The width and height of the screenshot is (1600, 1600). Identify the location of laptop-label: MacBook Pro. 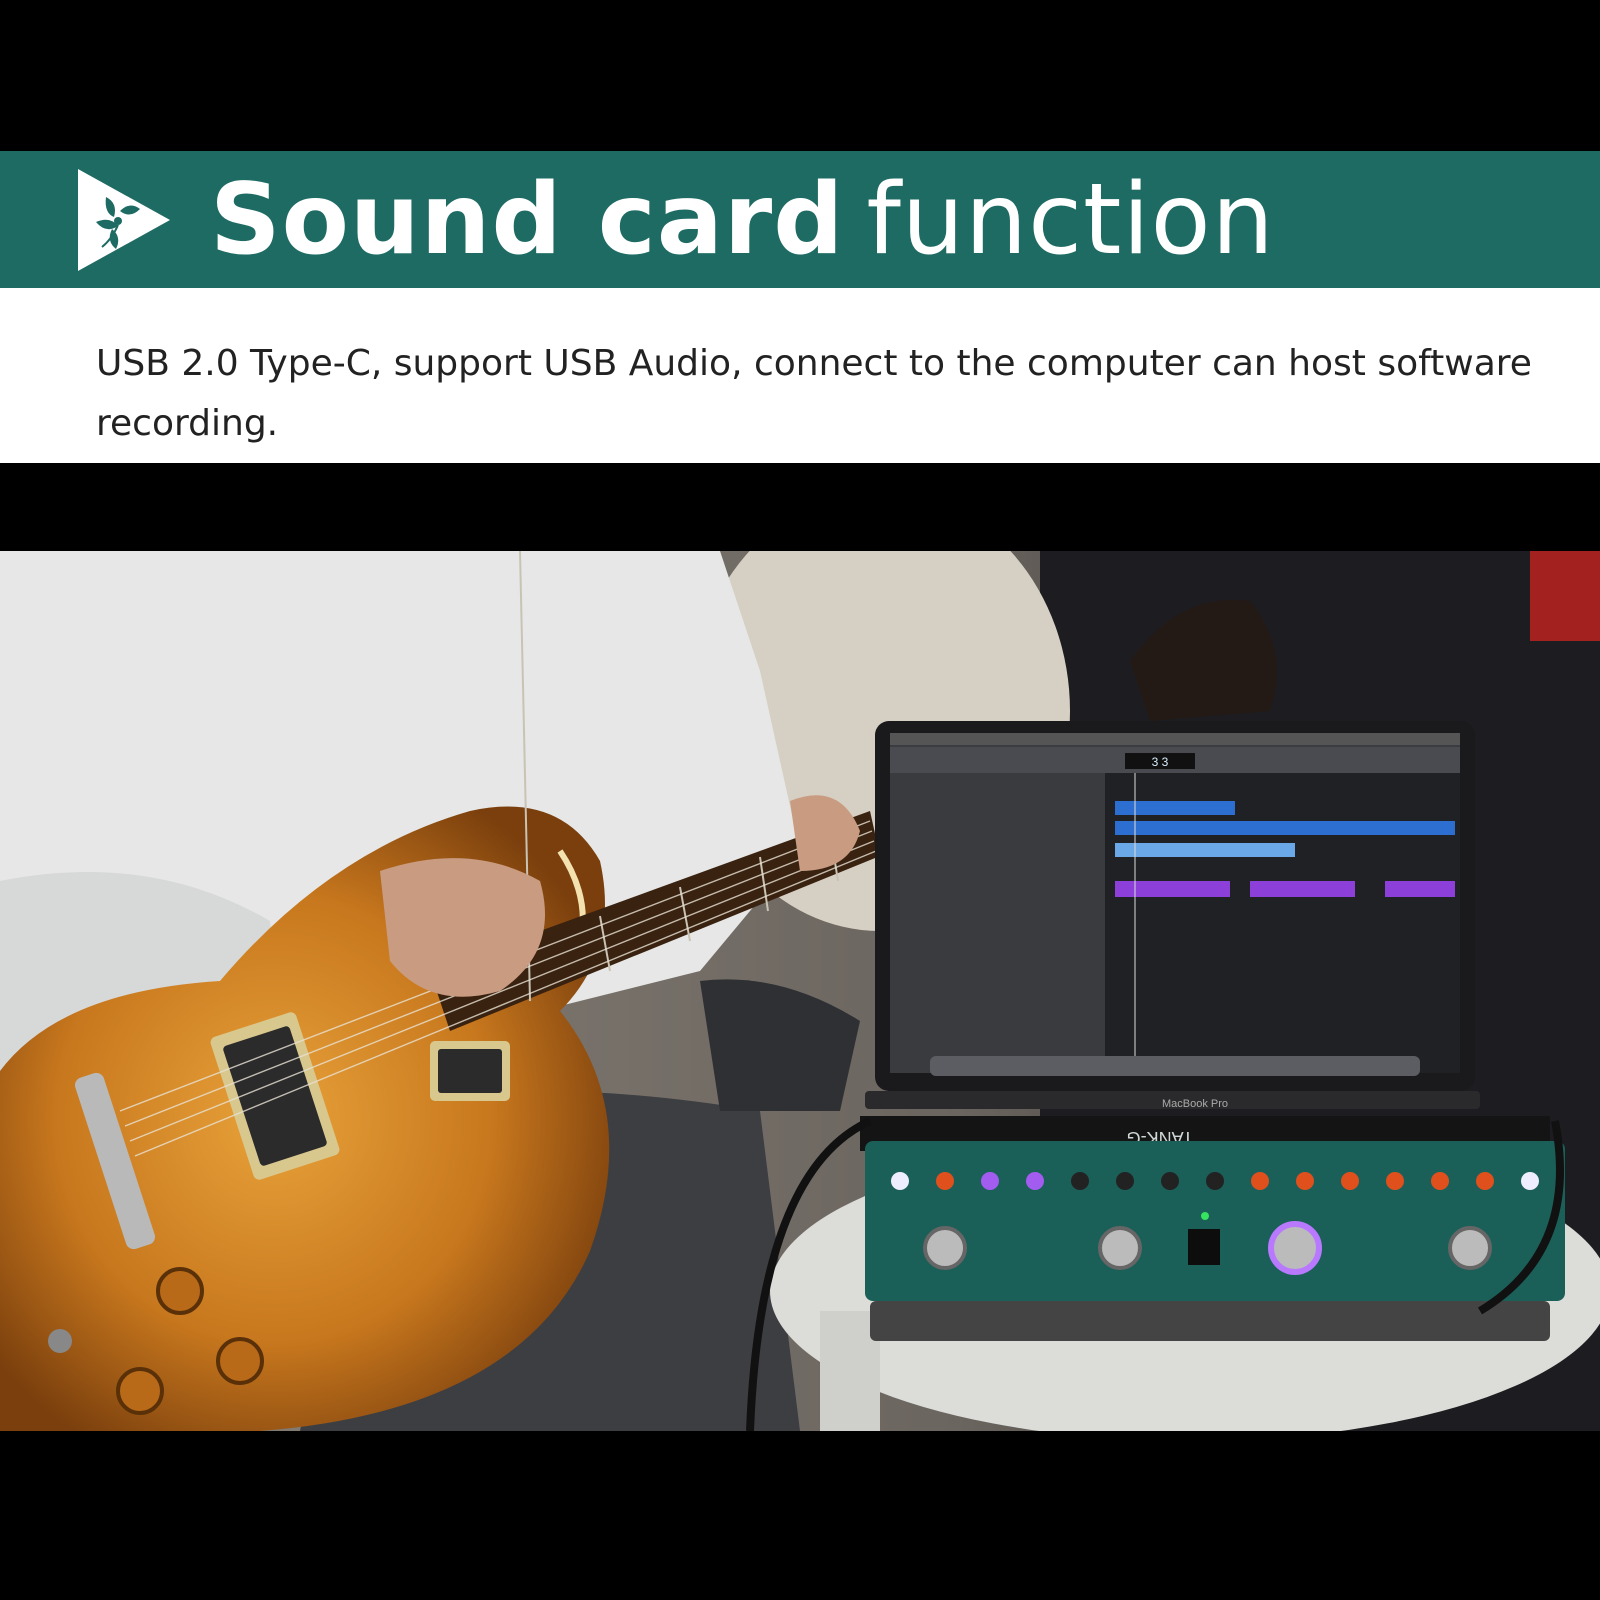
(1195, 1104).